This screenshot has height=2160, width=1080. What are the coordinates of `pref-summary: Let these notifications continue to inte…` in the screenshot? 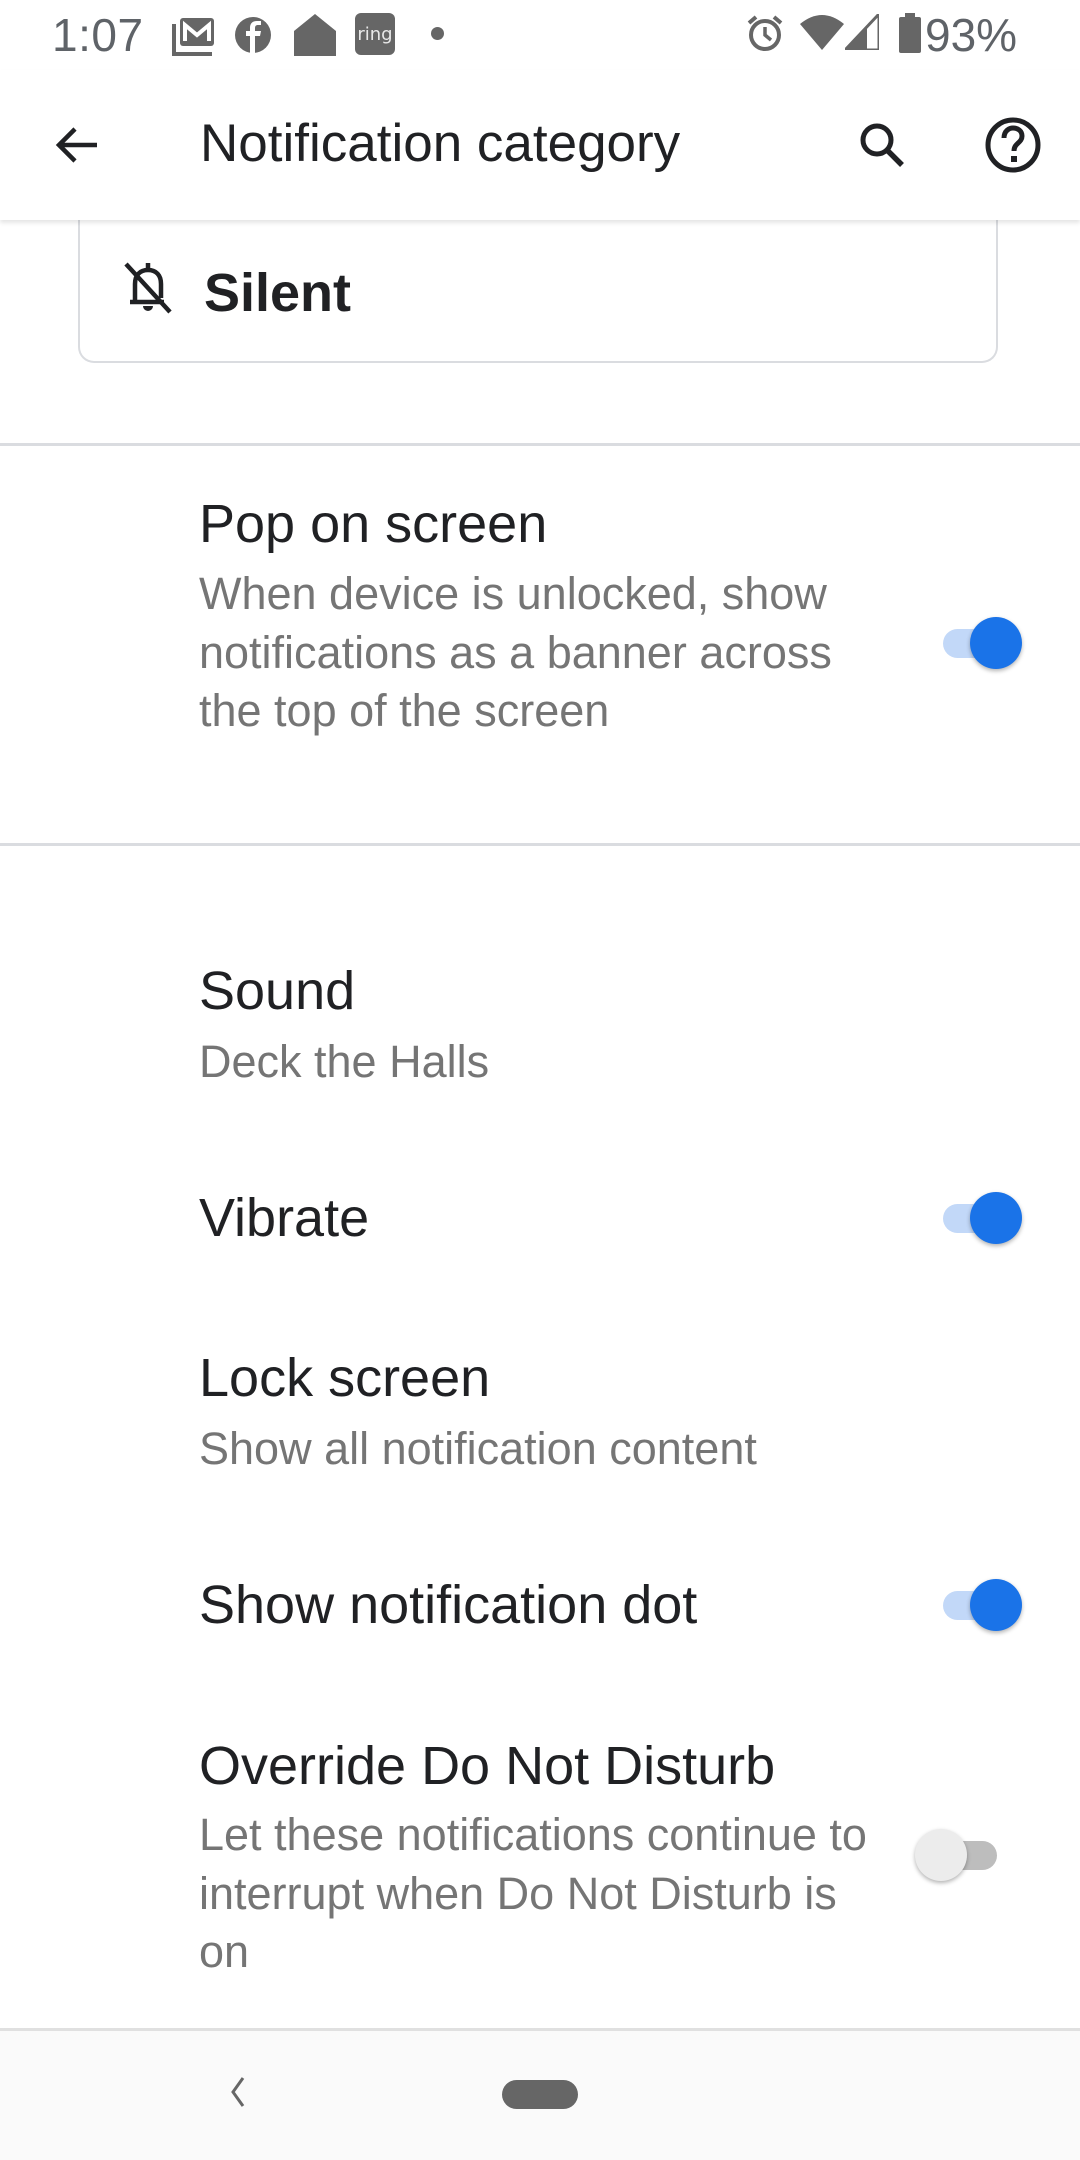 It's located at (533, 1893).